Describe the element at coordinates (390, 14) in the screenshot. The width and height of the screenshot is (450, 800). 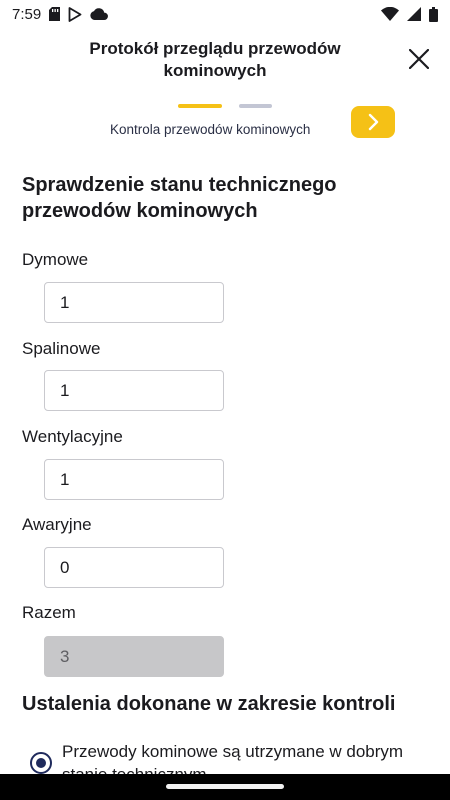
I see `wifi-icon` at that location.